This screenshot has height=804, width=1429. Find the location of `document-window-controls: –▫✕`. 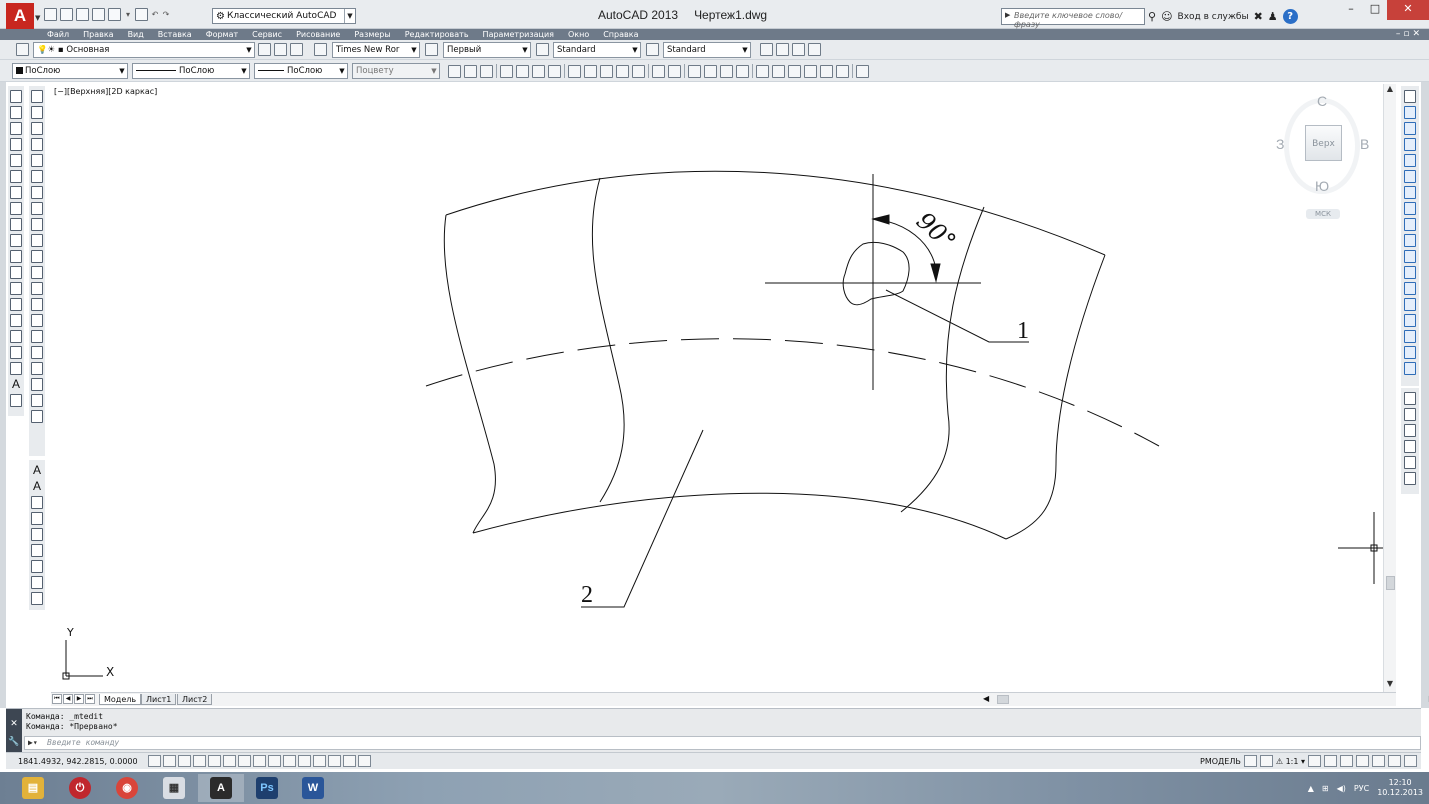

document-window-controls: –▫✕ is located at coordinates (1409, 34).